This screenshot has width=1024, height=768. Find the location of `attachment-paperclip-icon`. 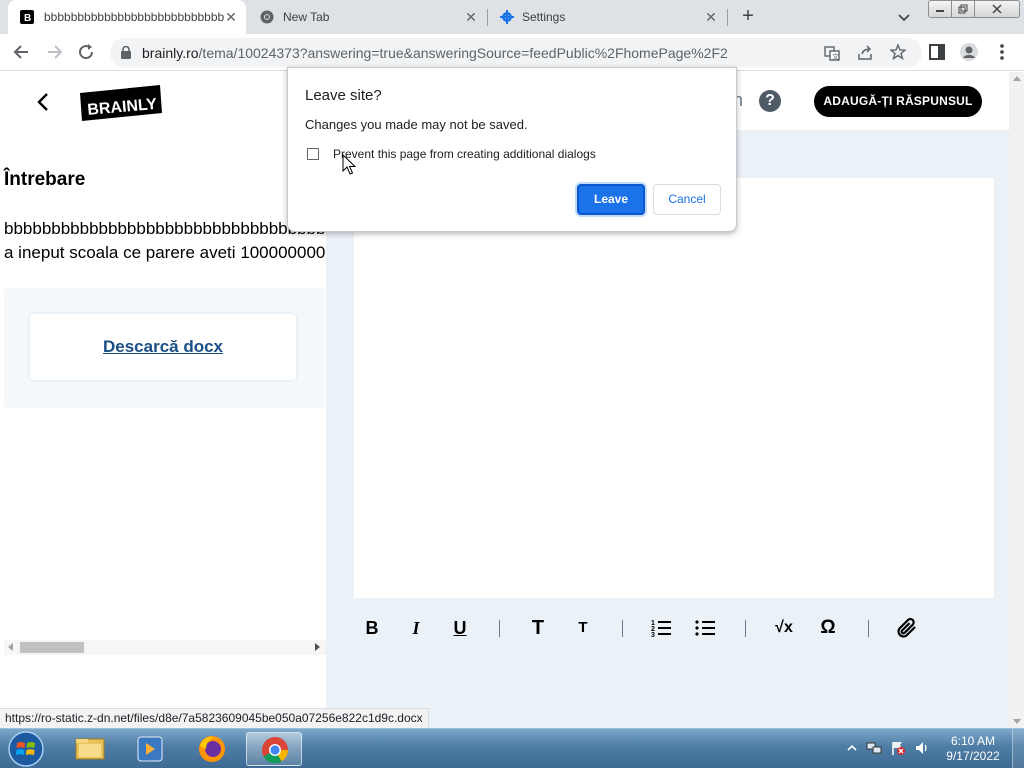

attachment-paperclip-icon is located at coordinates (907, 628).